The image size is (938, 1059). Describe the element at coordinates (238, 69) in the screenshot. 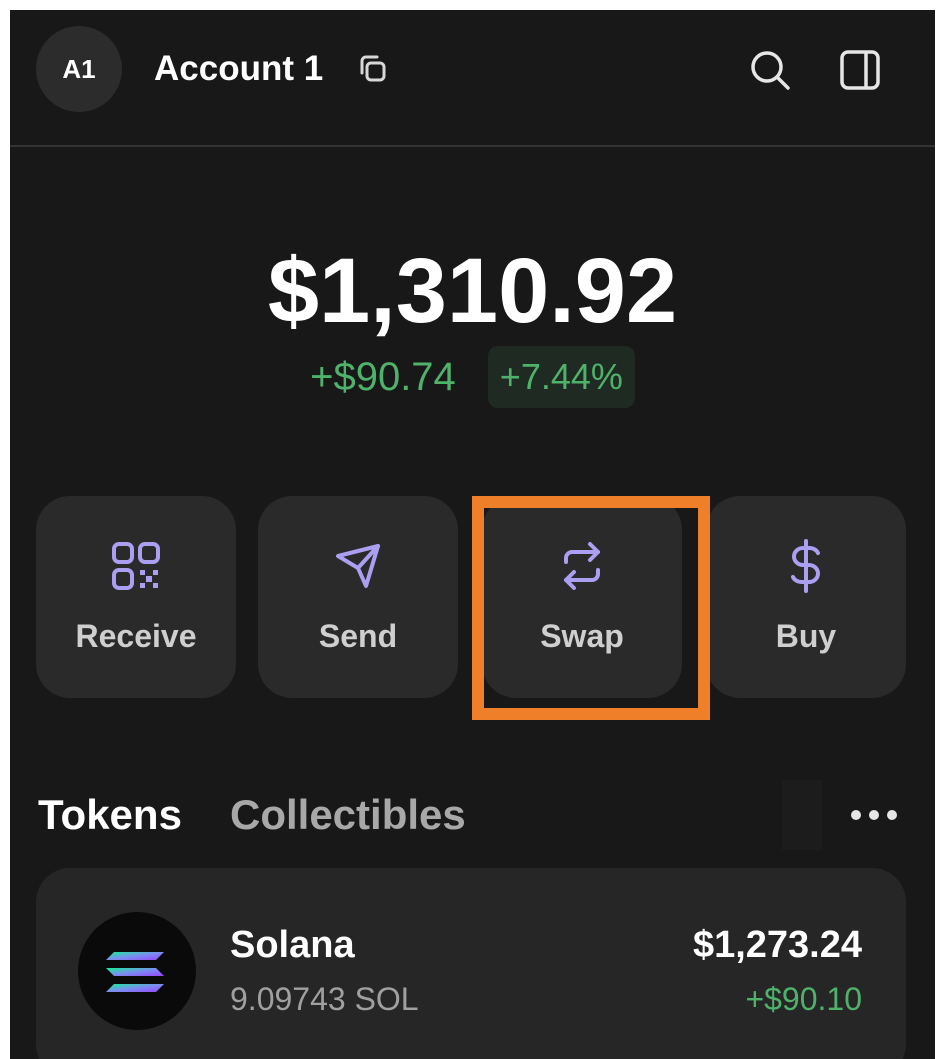

I see `account-name: Account 1` at that location.